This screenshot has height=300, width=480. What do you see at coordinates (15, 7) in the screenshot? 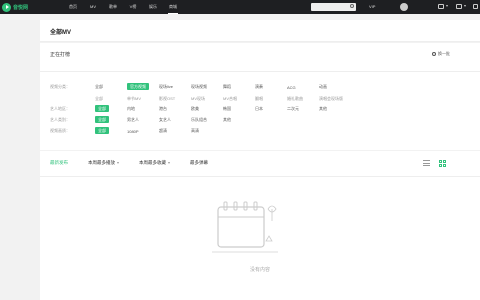
I see `logo: 音悦网` at bounding box center [15, 7].